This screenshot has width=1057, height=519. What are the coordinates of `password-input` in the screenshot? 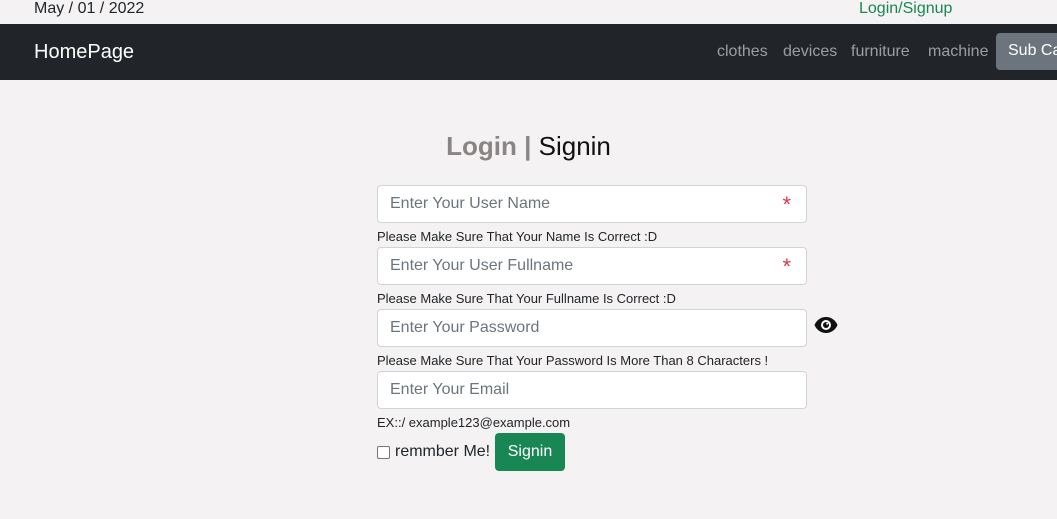 It's located at (592, 328).